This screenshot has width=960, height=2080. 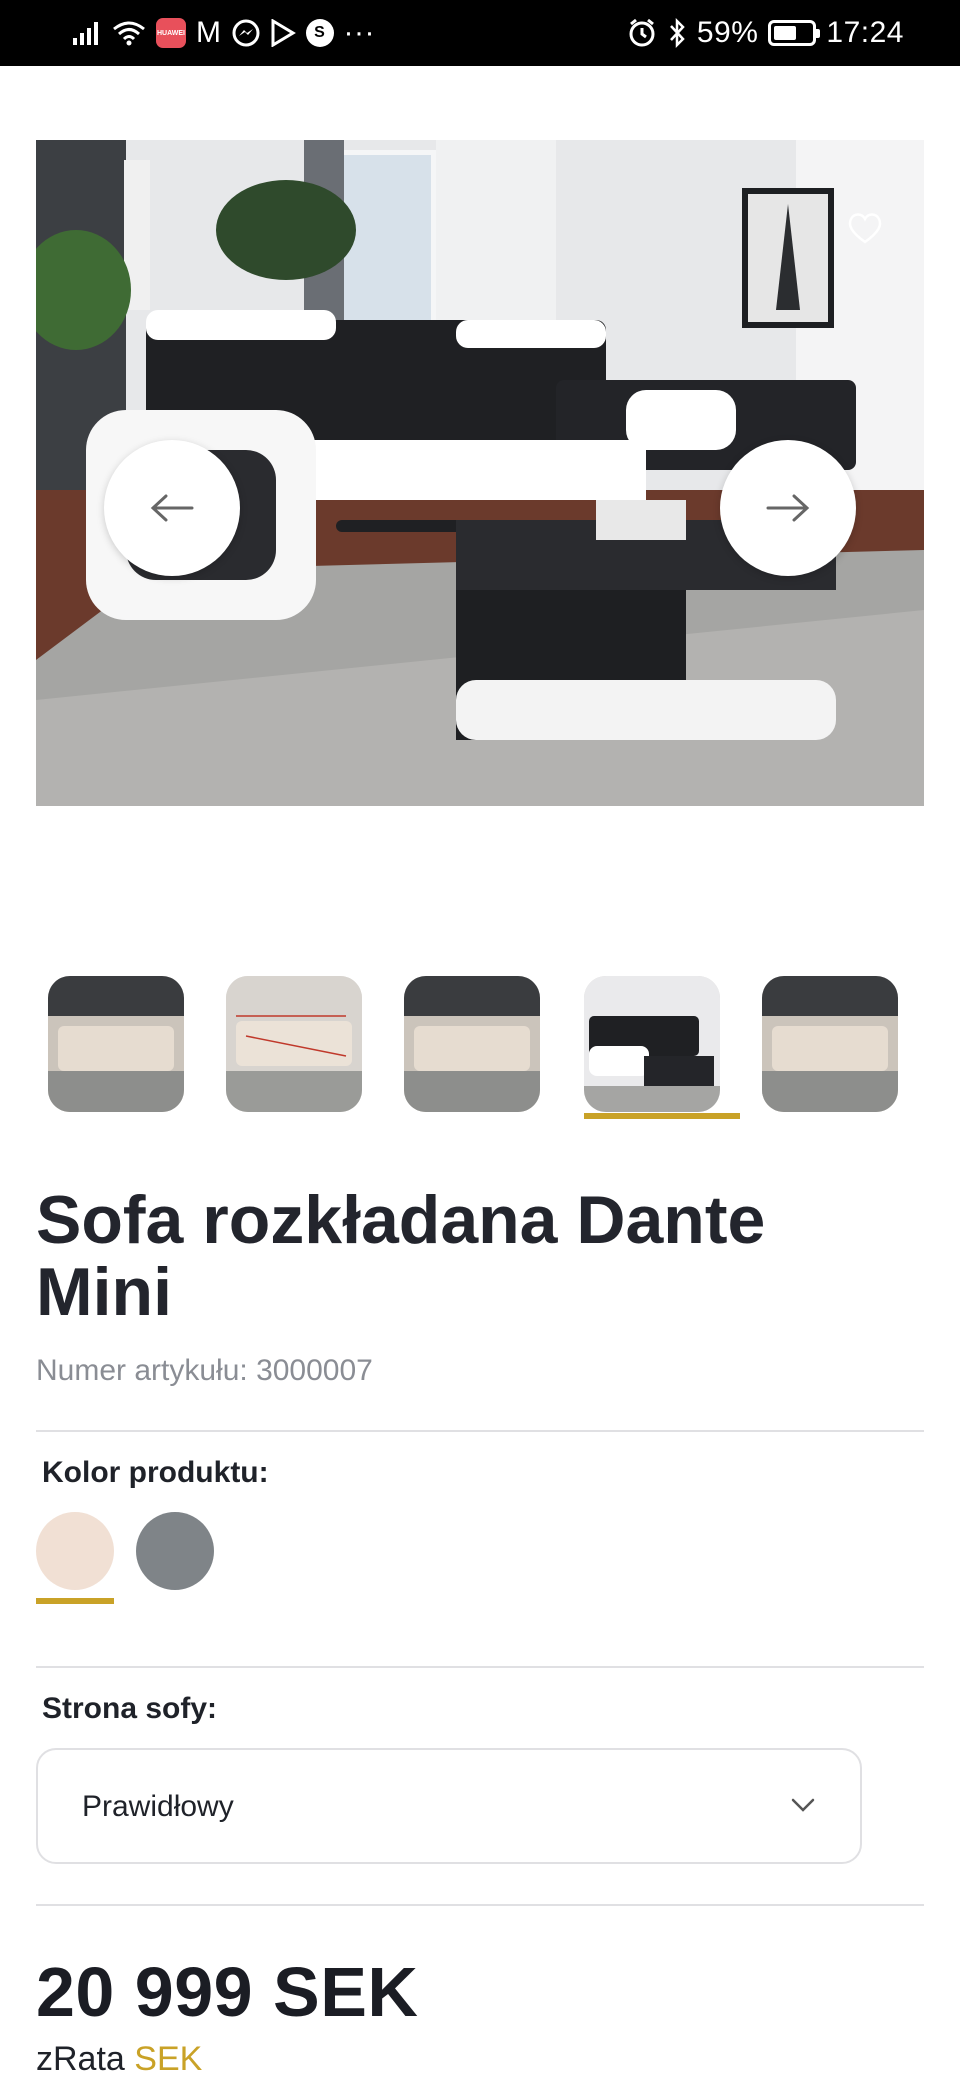 I want to click on installment-prefix: zRata, so click(x=80, y=2059).